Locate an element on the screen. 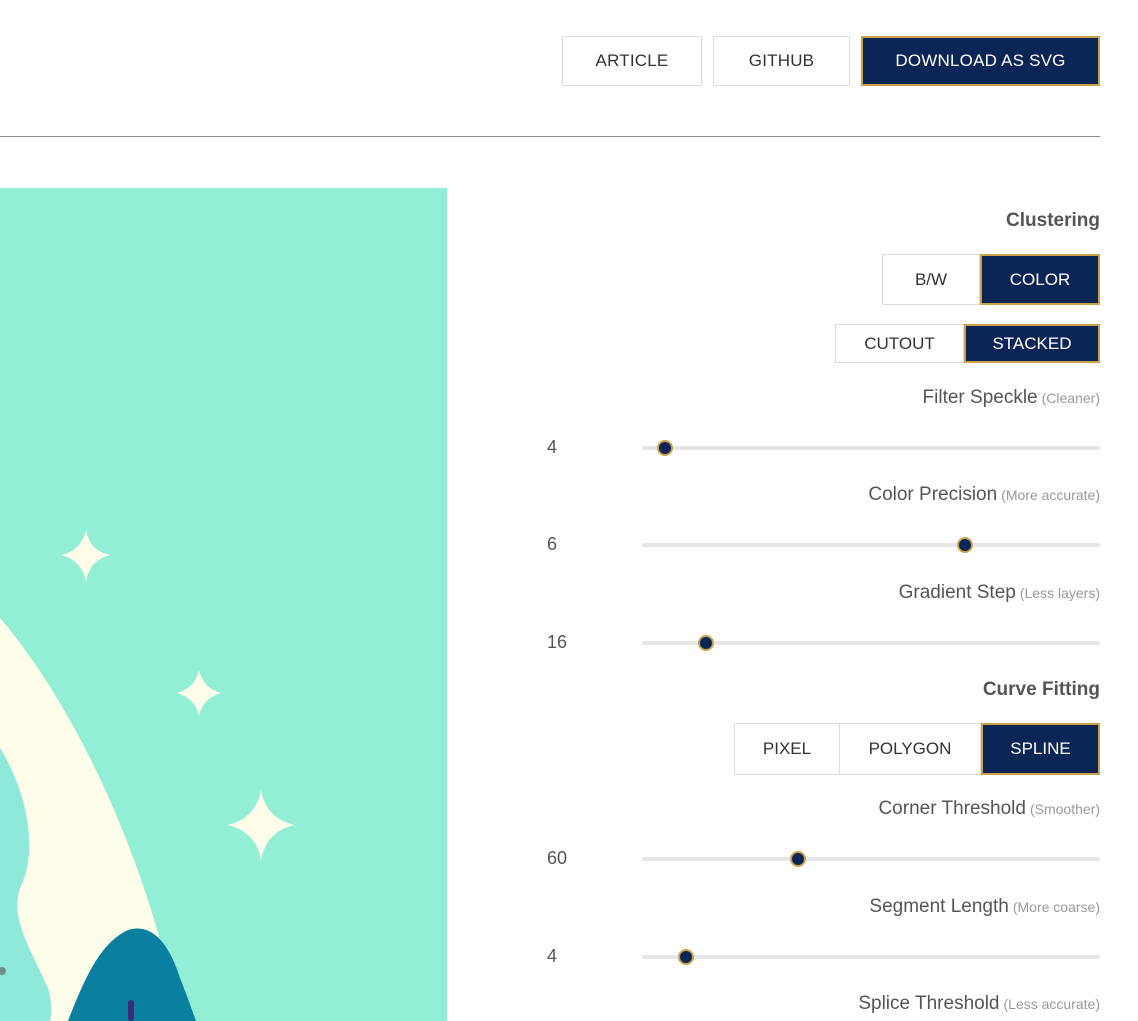  color-precision-value: 6 is located at coordinates (552, 544).